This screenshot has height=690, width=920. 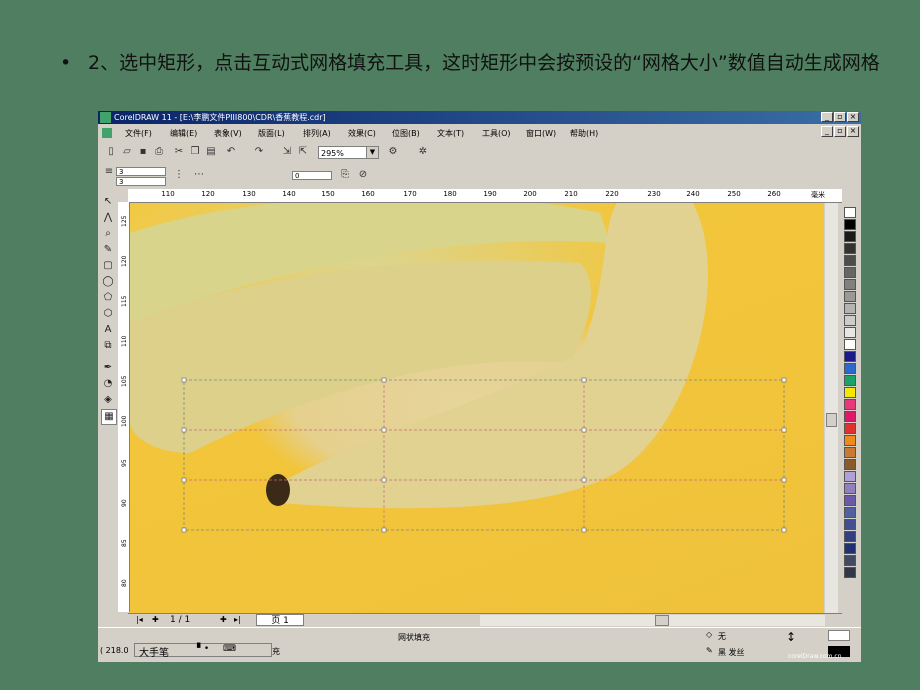 What do you see at coordinates (372, 152) in the screenshot?
I see `zoom-dropdown-icon: ▼` at bounding box center [372, 152].